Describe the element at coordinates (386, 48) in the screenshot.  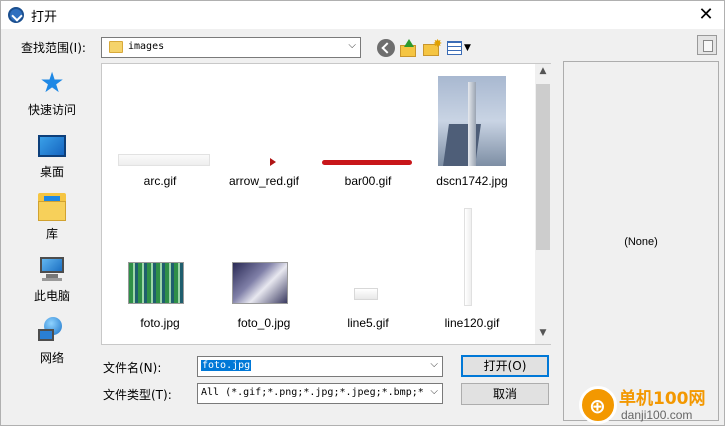
I see `back-icon` at that location.